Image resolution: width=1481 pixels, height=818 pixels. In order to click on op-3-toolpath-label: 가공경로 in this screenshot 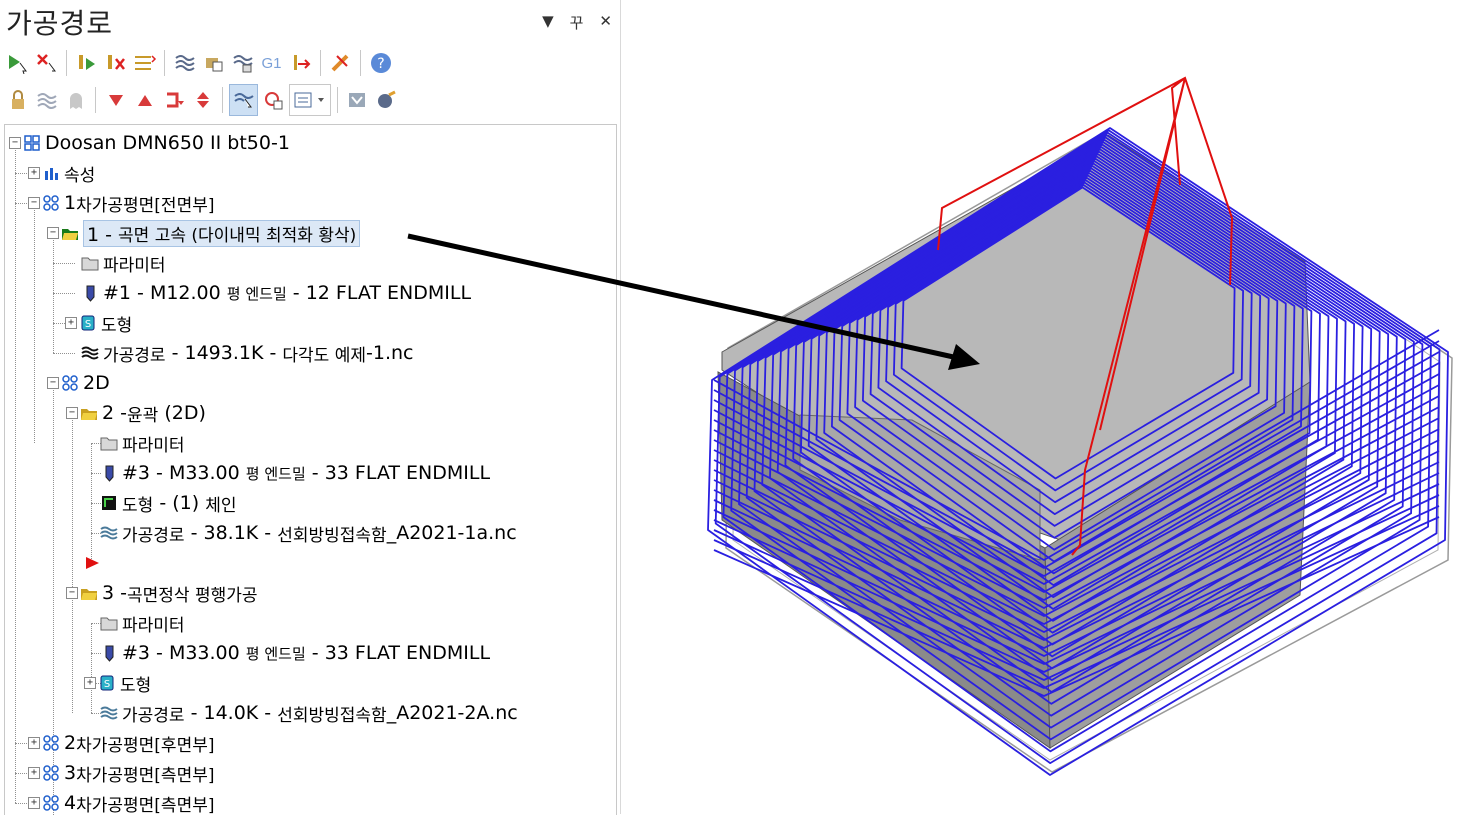, I will do `click(153, 715)`.